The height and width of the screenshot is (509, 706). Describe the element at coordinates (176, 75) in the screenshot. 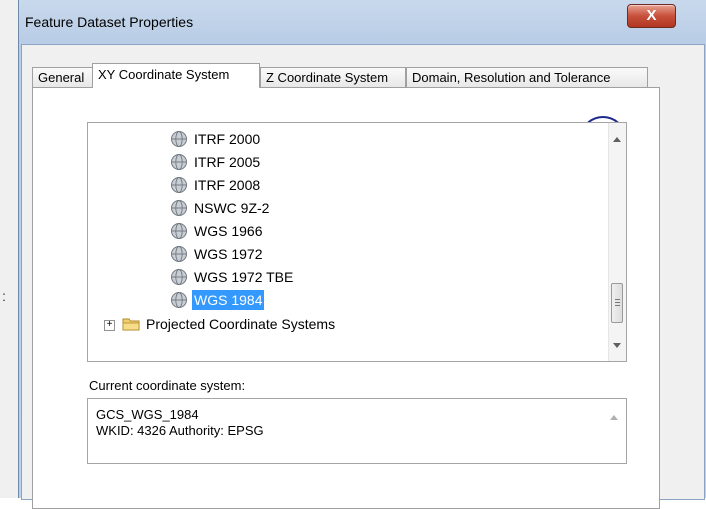

I see `tab-xy-coordinate-system: XY Coordinate System` at that location.